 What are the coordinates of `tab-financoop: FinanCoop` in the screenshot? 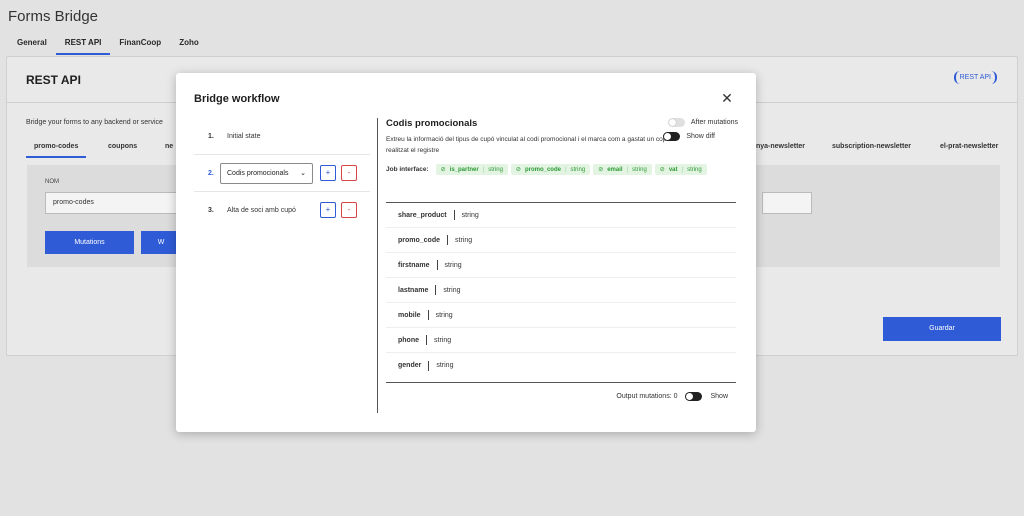 It's located at (140, 45).